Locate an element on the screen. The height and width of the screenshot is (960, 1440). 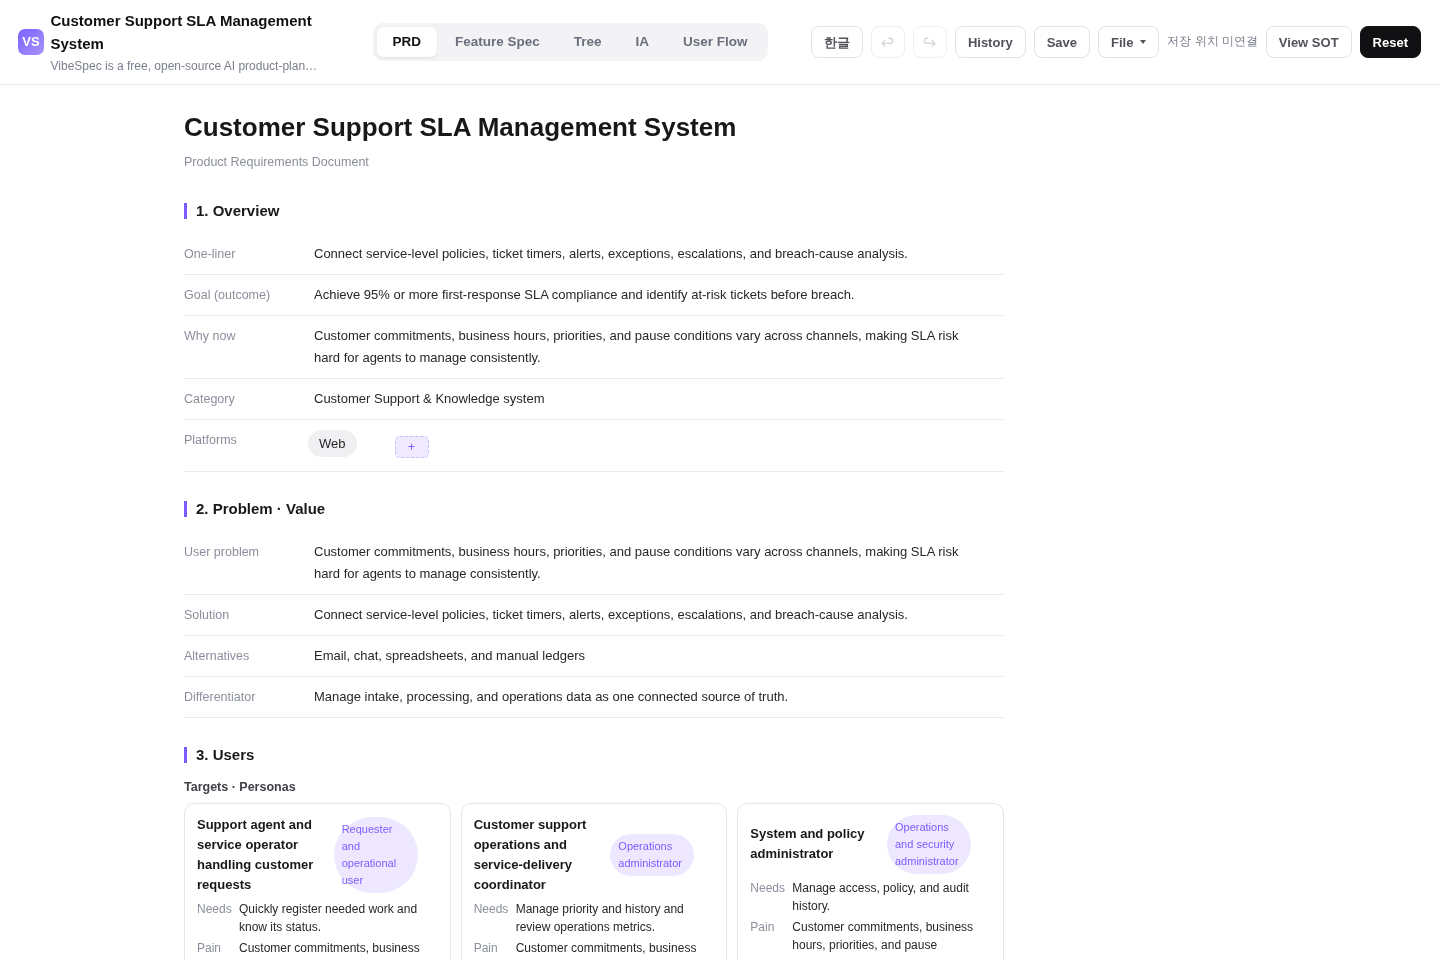
field-label: Category is located at coordinates (210, 399).